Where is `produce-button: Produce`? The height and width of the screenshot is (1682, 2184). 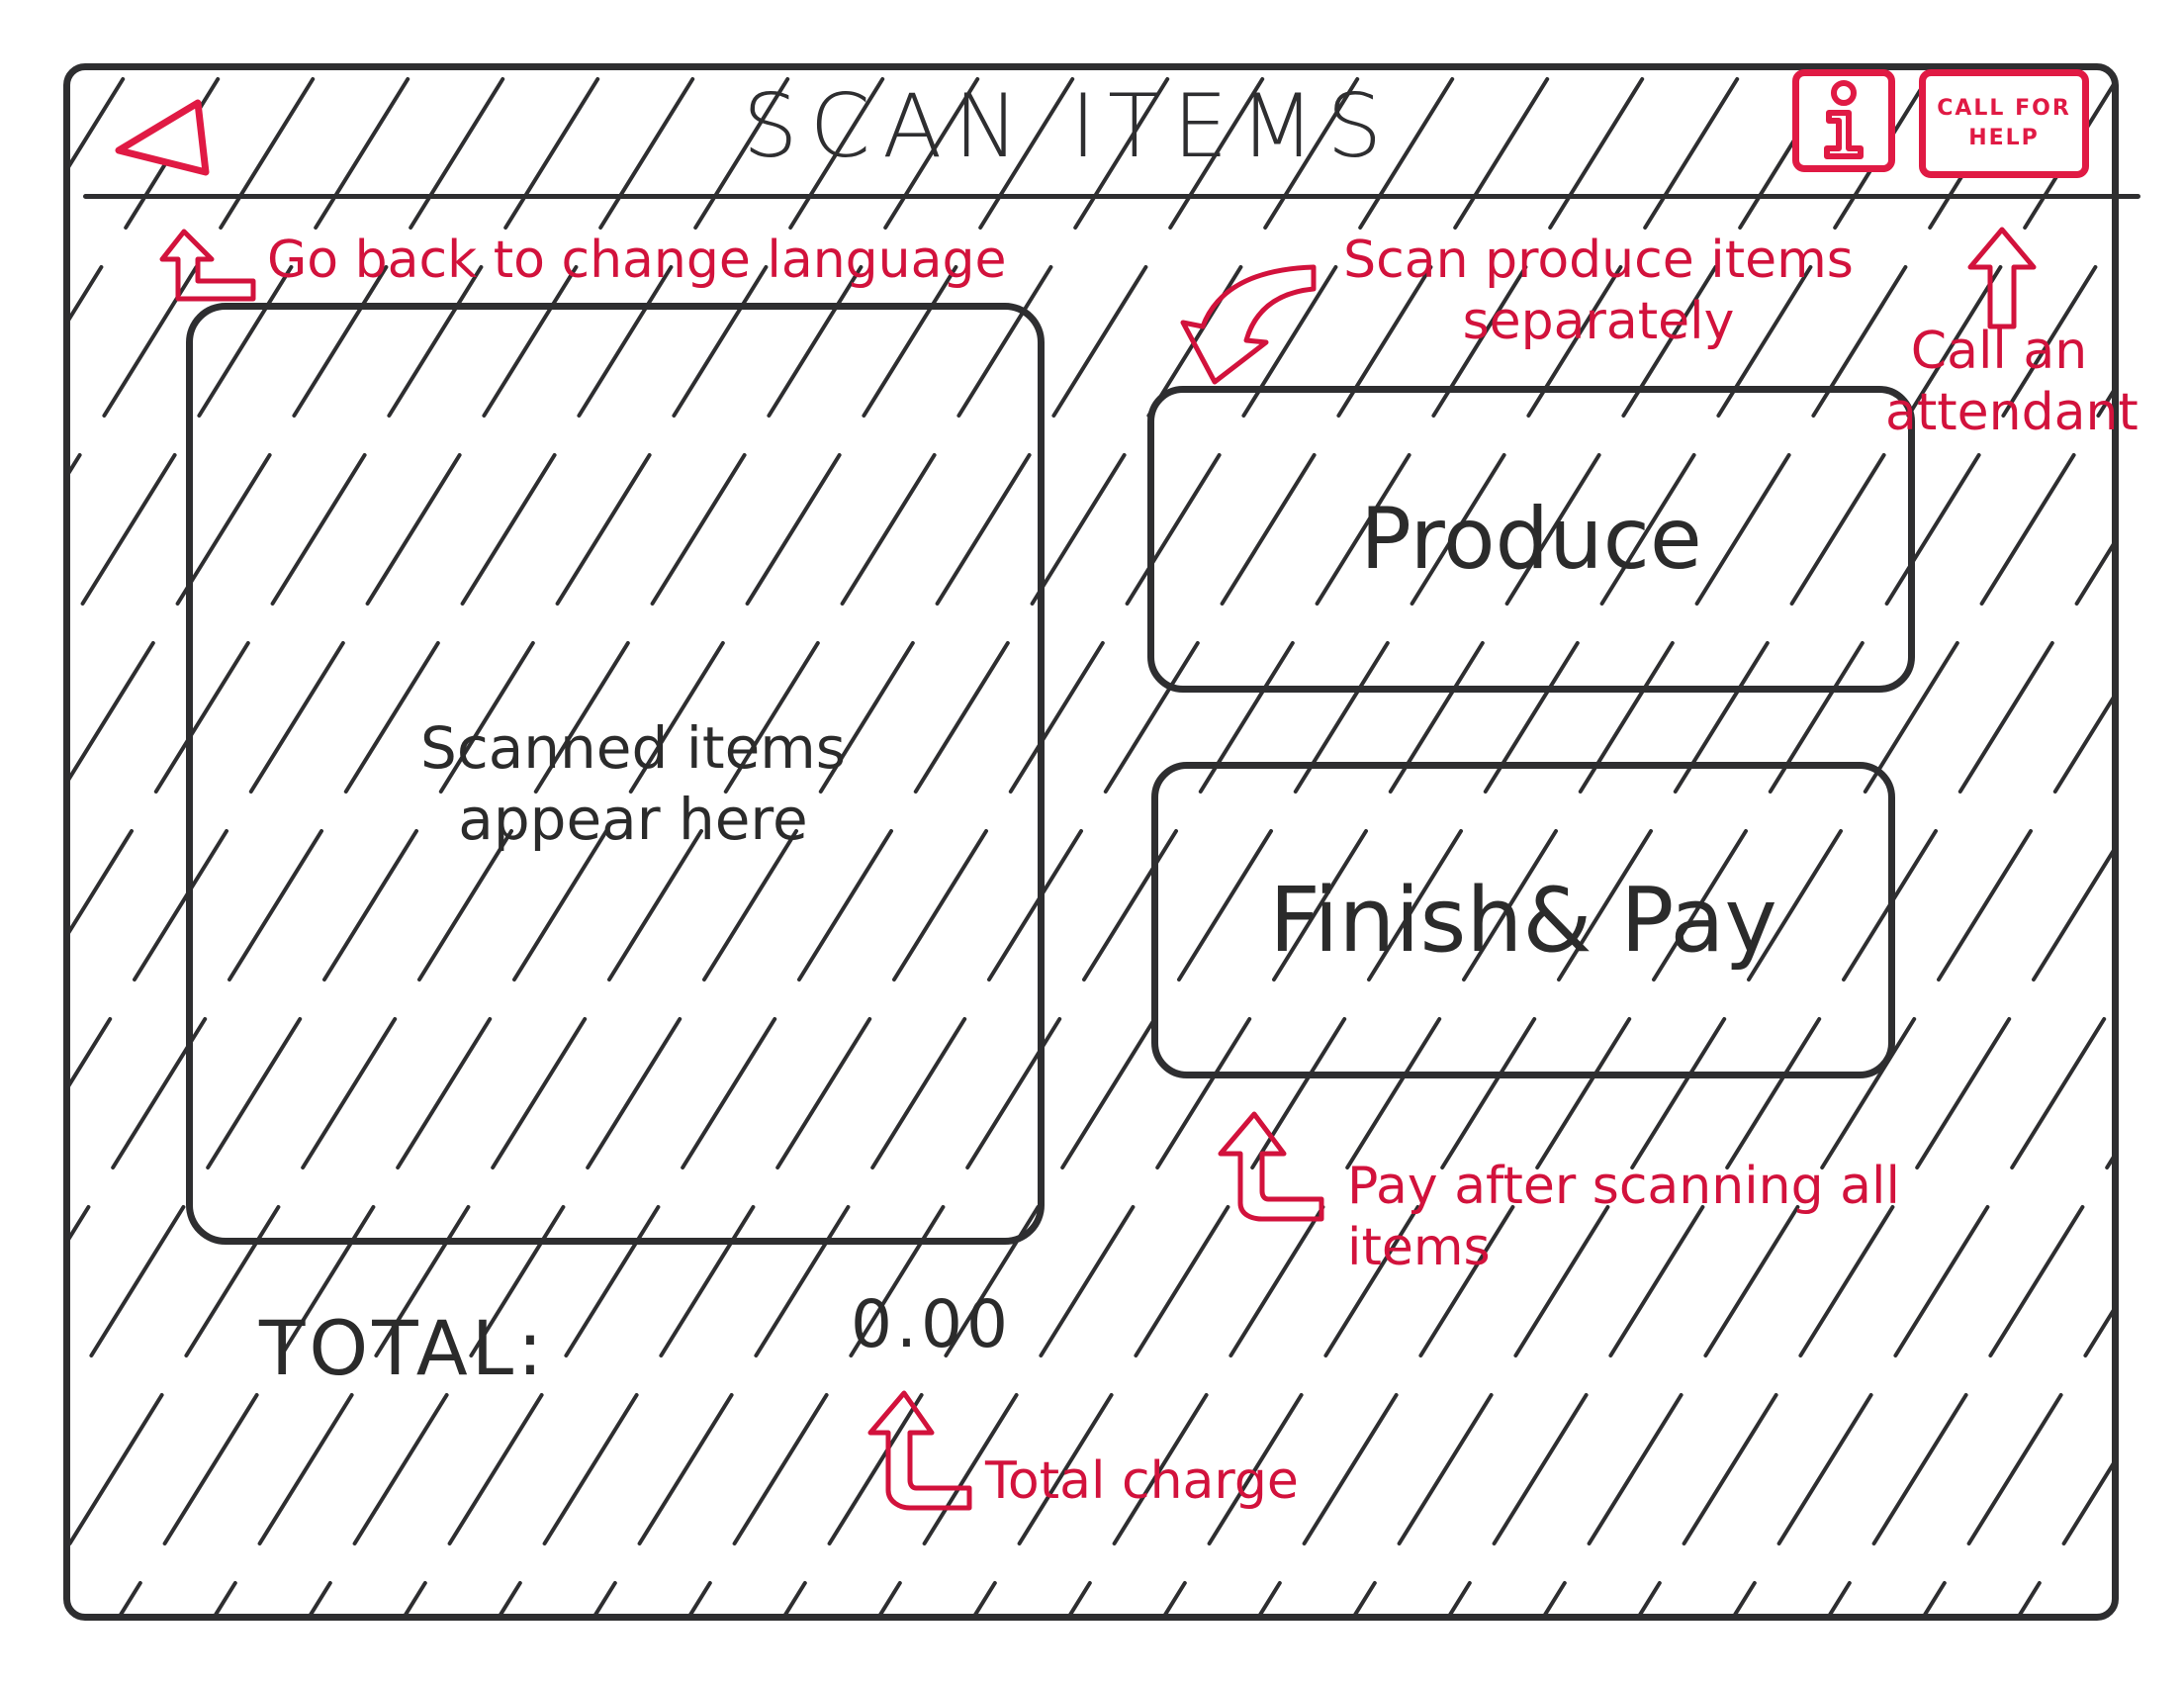 produce-button: Produce is located at coordinates (1531, 539).